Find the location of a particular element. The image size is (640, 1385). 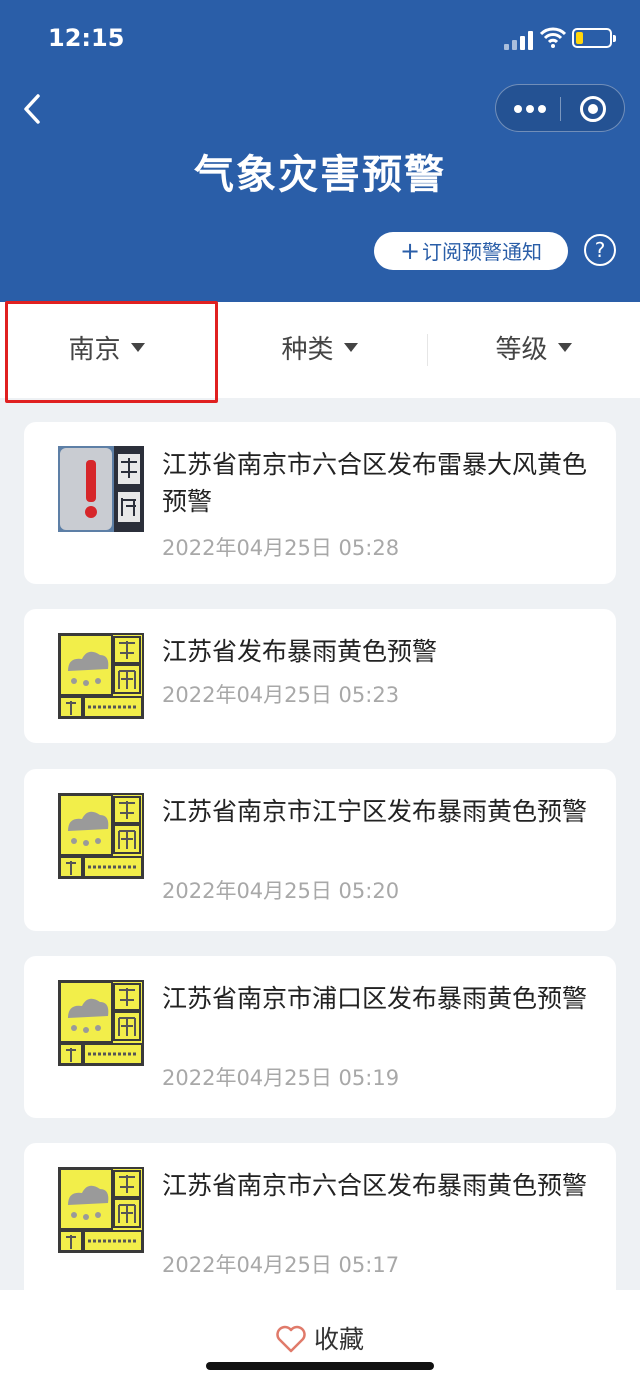

filter-level-dropdown: 等级 is located at coordinates (533, 350).